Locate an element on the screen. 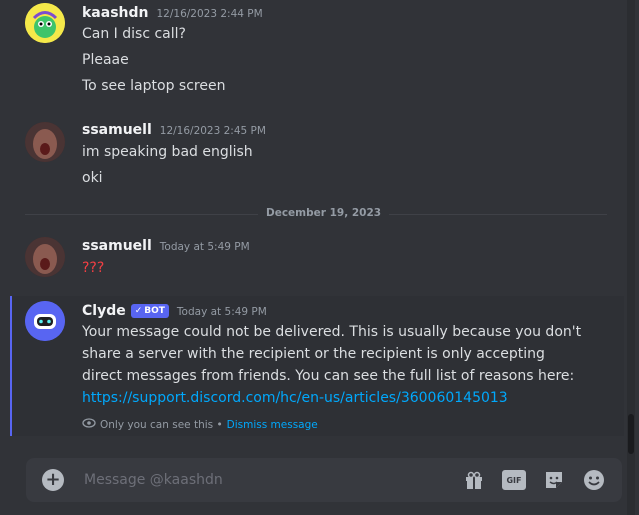  gif-icon: GIF is located at coordinates (514, 480).